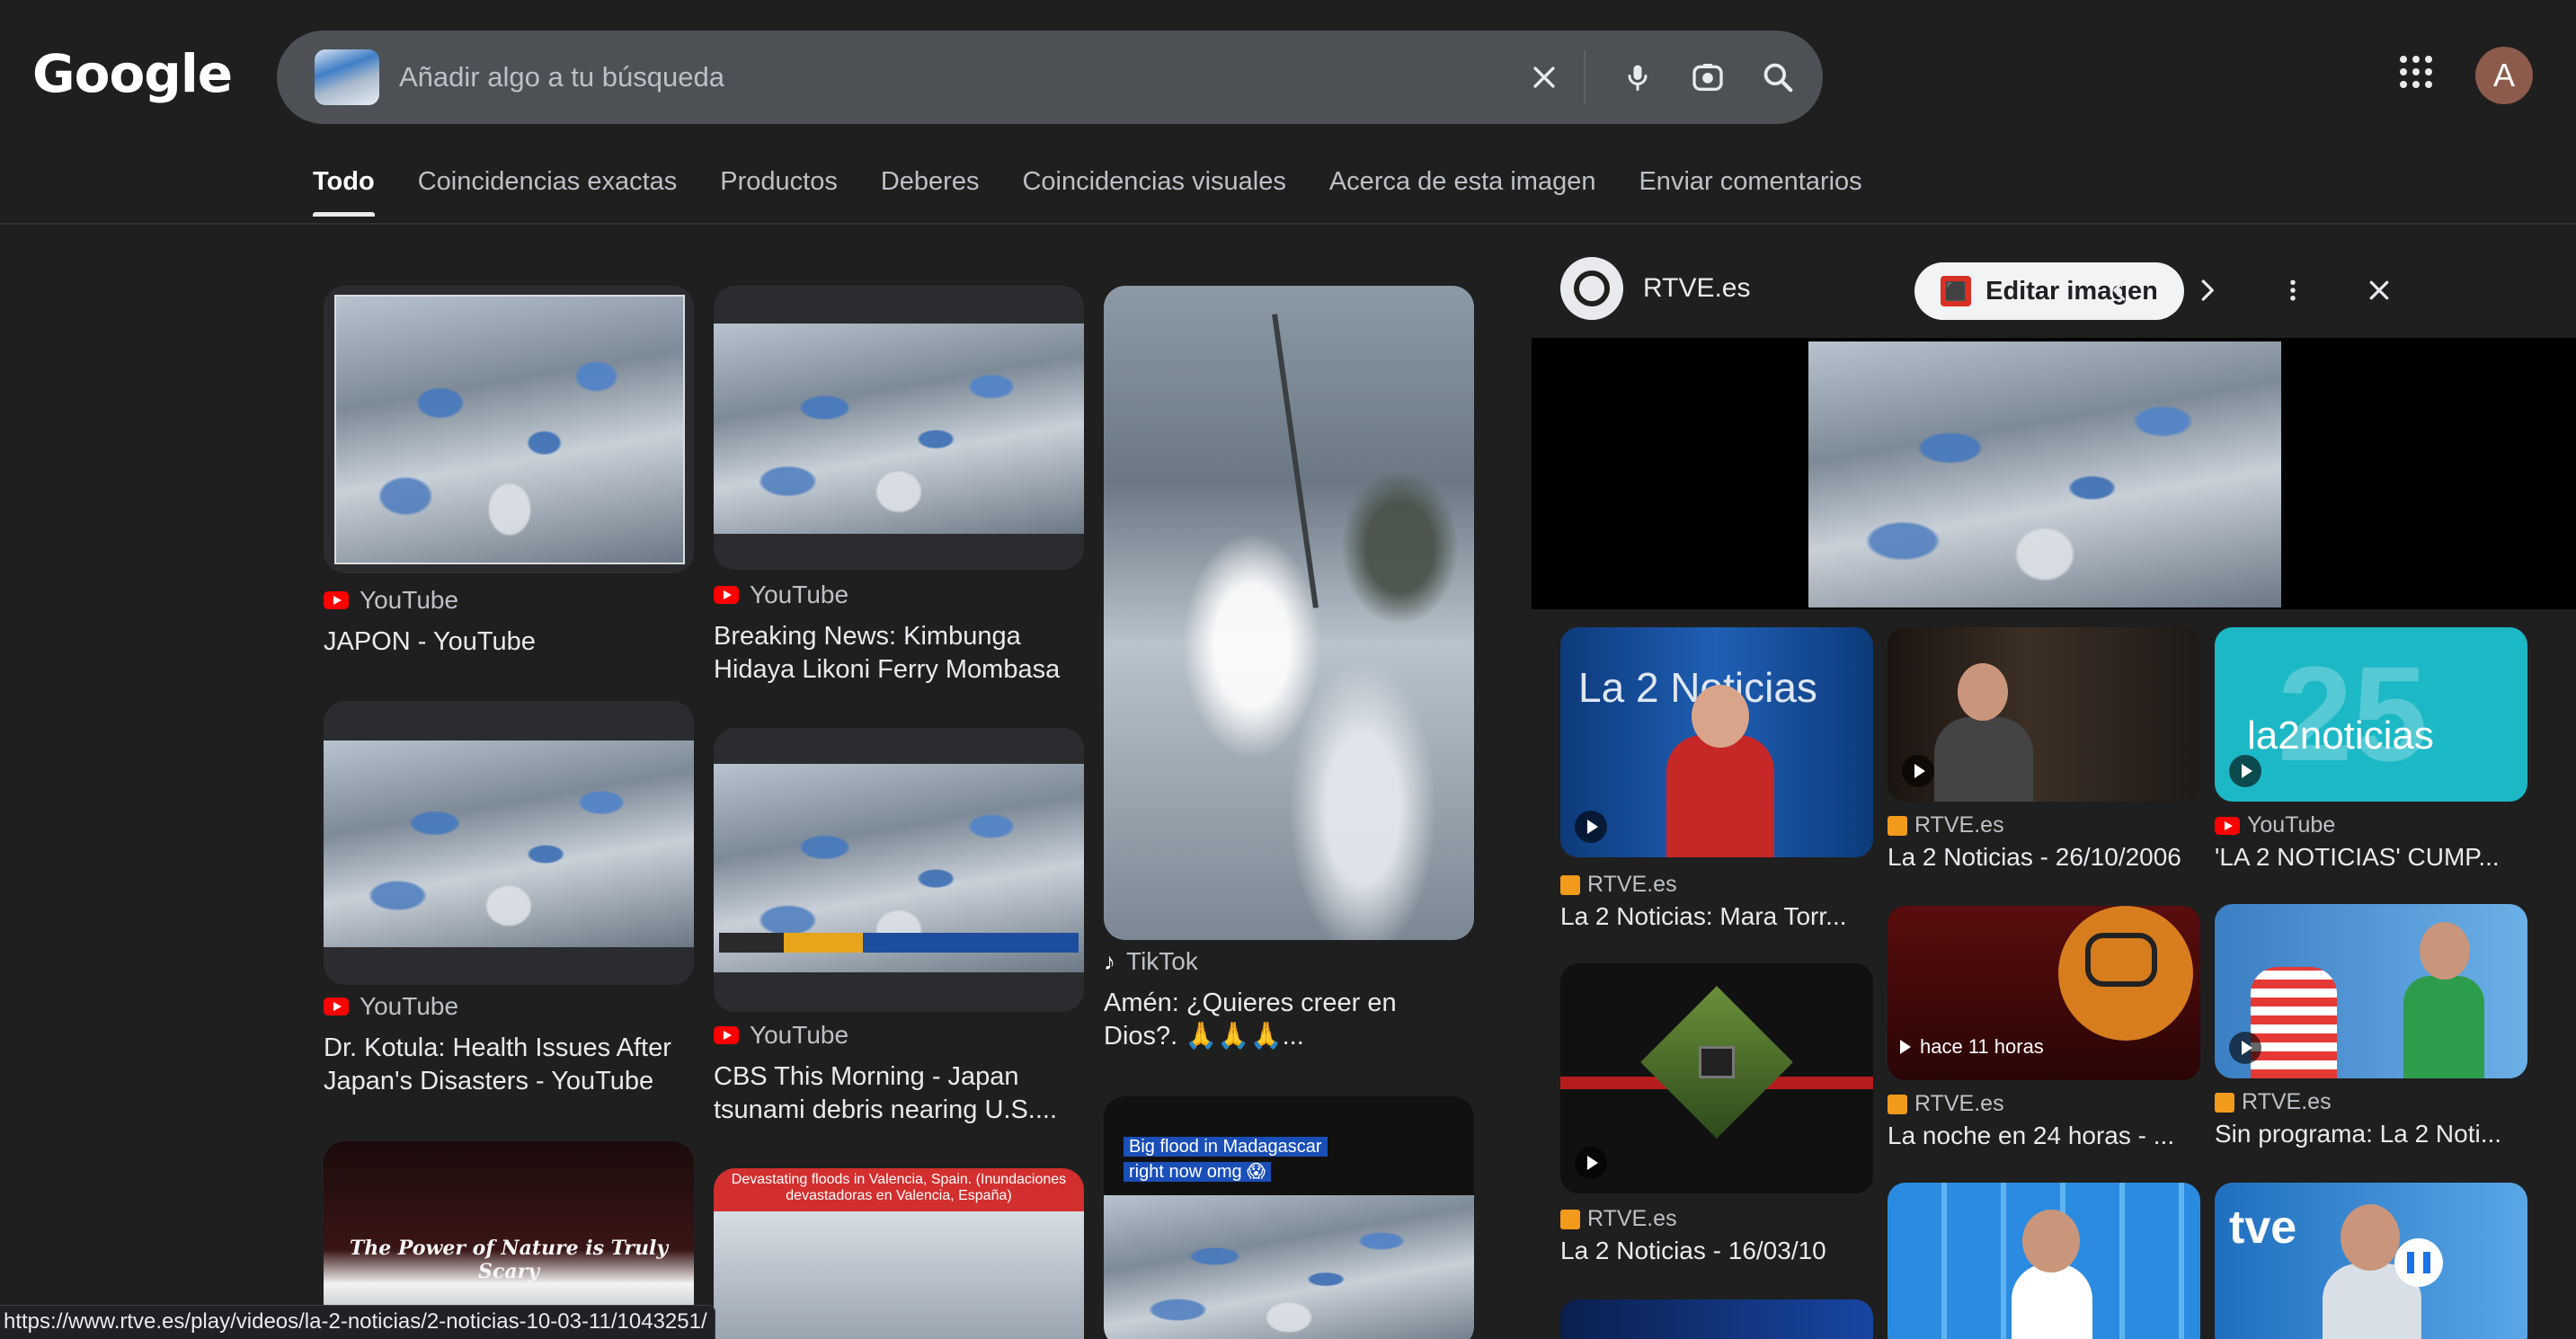 The image size is (2576, 1339). I want to click on more-options-icon, so click(2292, 290).